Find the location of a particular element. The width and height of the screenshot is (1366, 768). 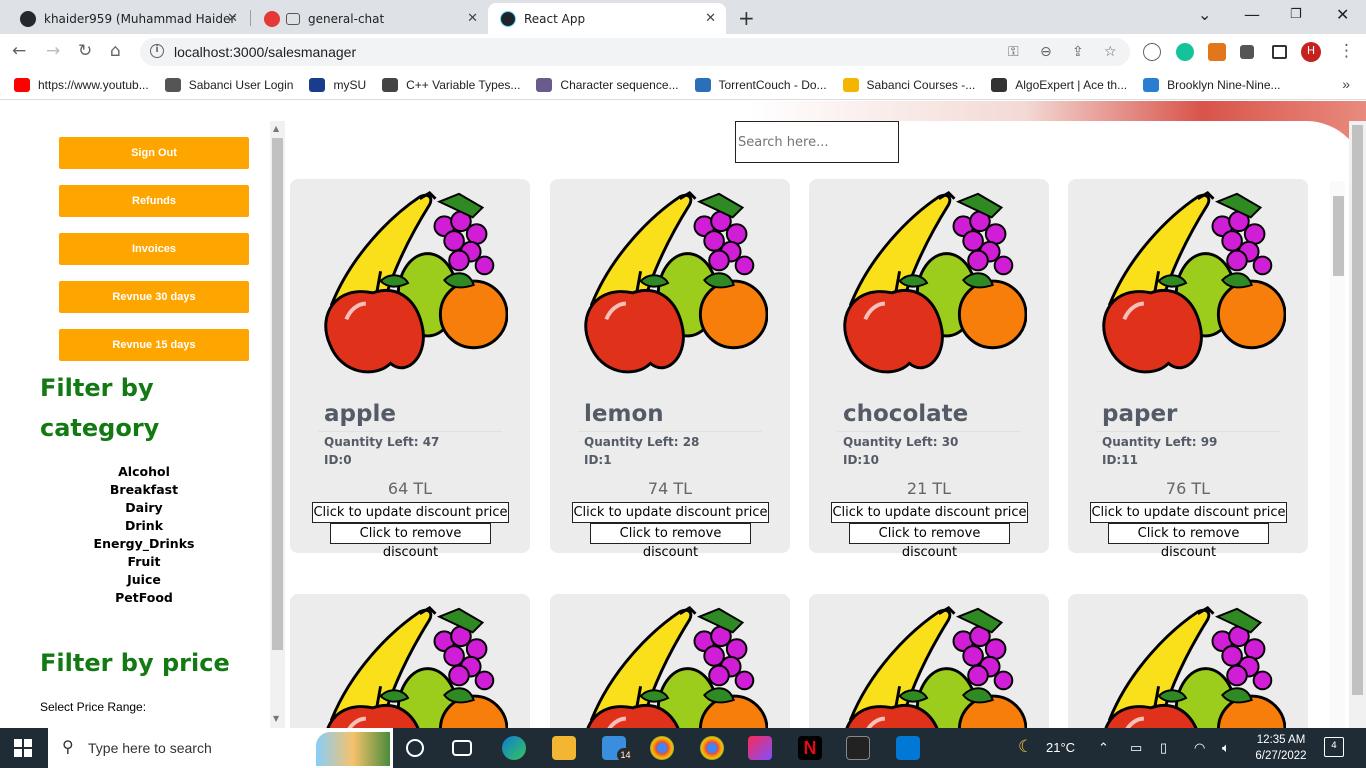

product-card is located at coordinates (929, 661).